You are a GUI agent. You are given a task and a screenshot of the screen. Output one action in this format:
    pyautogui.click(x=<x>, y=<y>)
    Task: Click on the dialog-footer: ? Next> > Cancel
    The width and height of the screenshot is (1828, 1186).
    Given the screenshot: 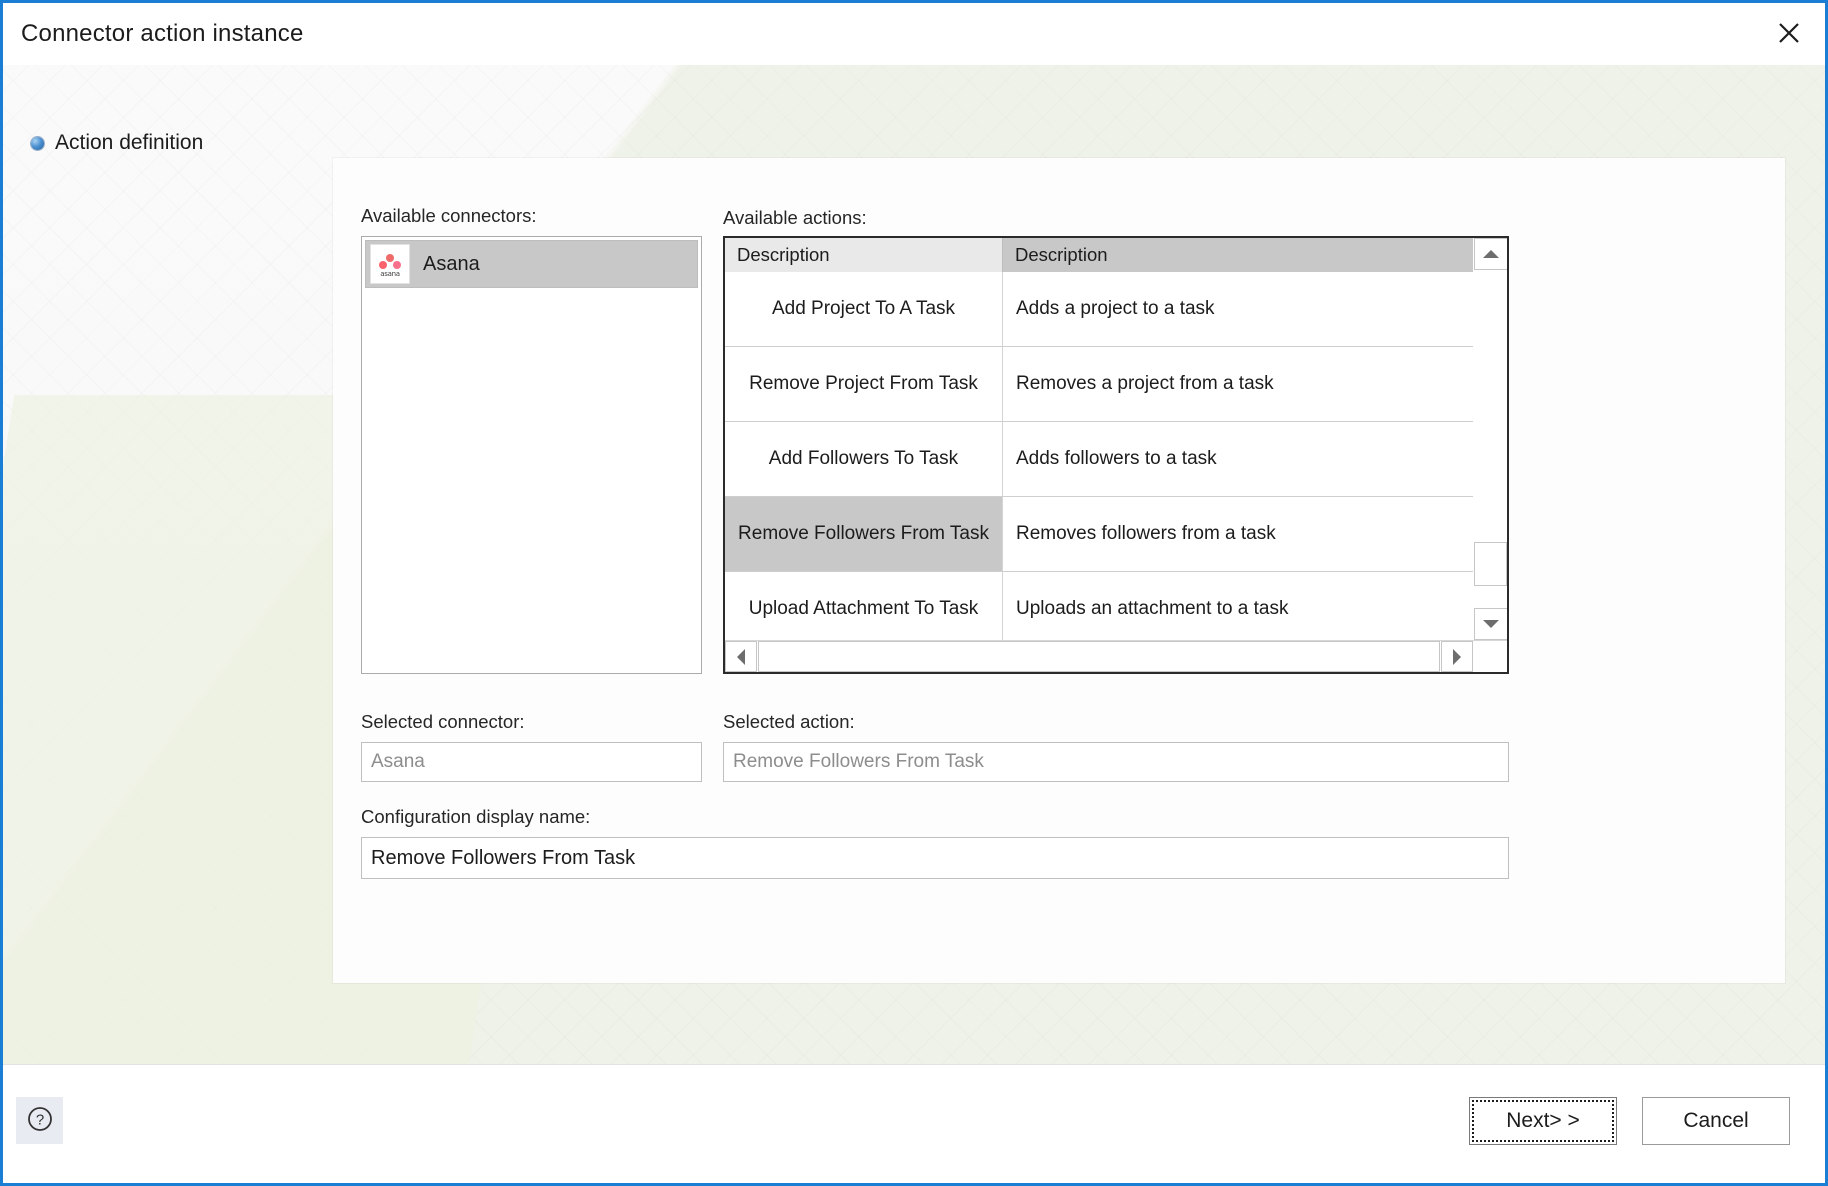 What is the action you would take?
    pyautogui.click(x=914, y=1123)
    